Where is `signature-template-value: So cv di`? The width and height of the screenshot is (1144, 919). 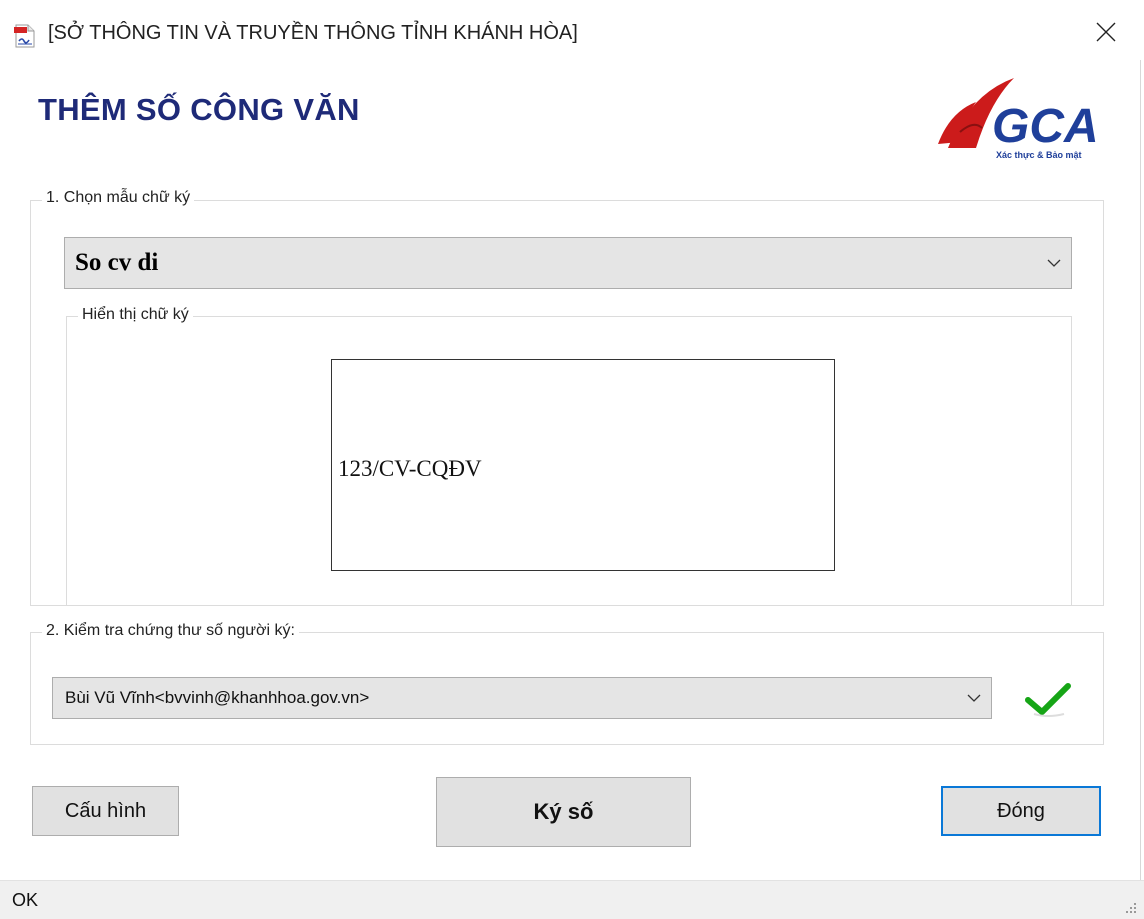
signature-template-value: So cv di is located at coordinates (117, 262).